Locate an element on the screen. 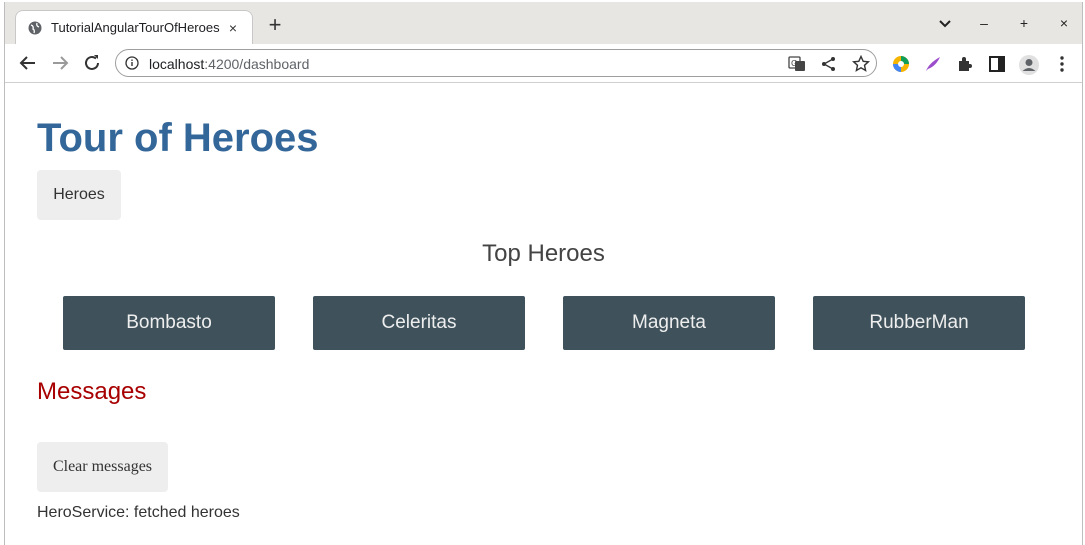 The height and width of the screenshot is (545, 1085). info-icon is located at coordinates (132, 63).